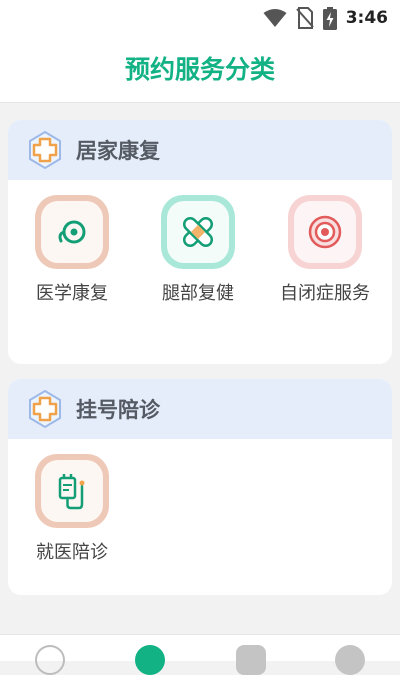 This screenshot has height=675, width=400. I want to click on page-title: 预约服务分类, so click(199, 69).